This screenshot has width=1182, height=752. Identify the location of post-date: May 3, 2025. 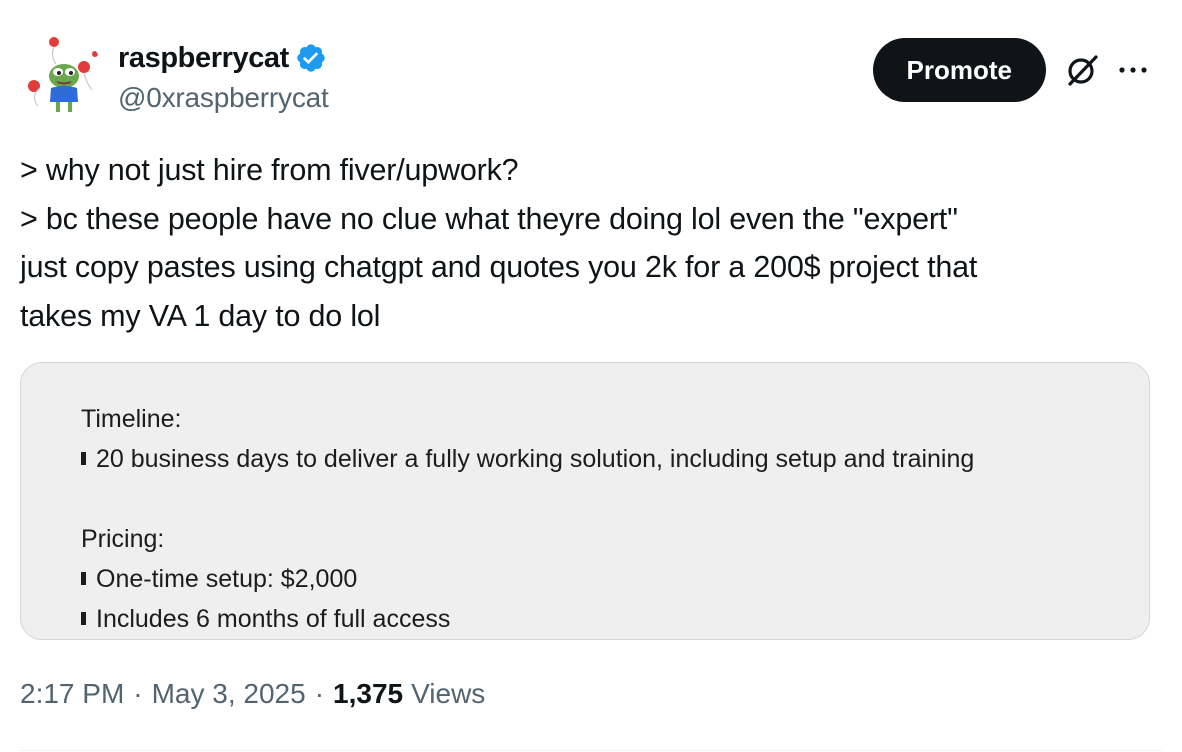
(229, 694).